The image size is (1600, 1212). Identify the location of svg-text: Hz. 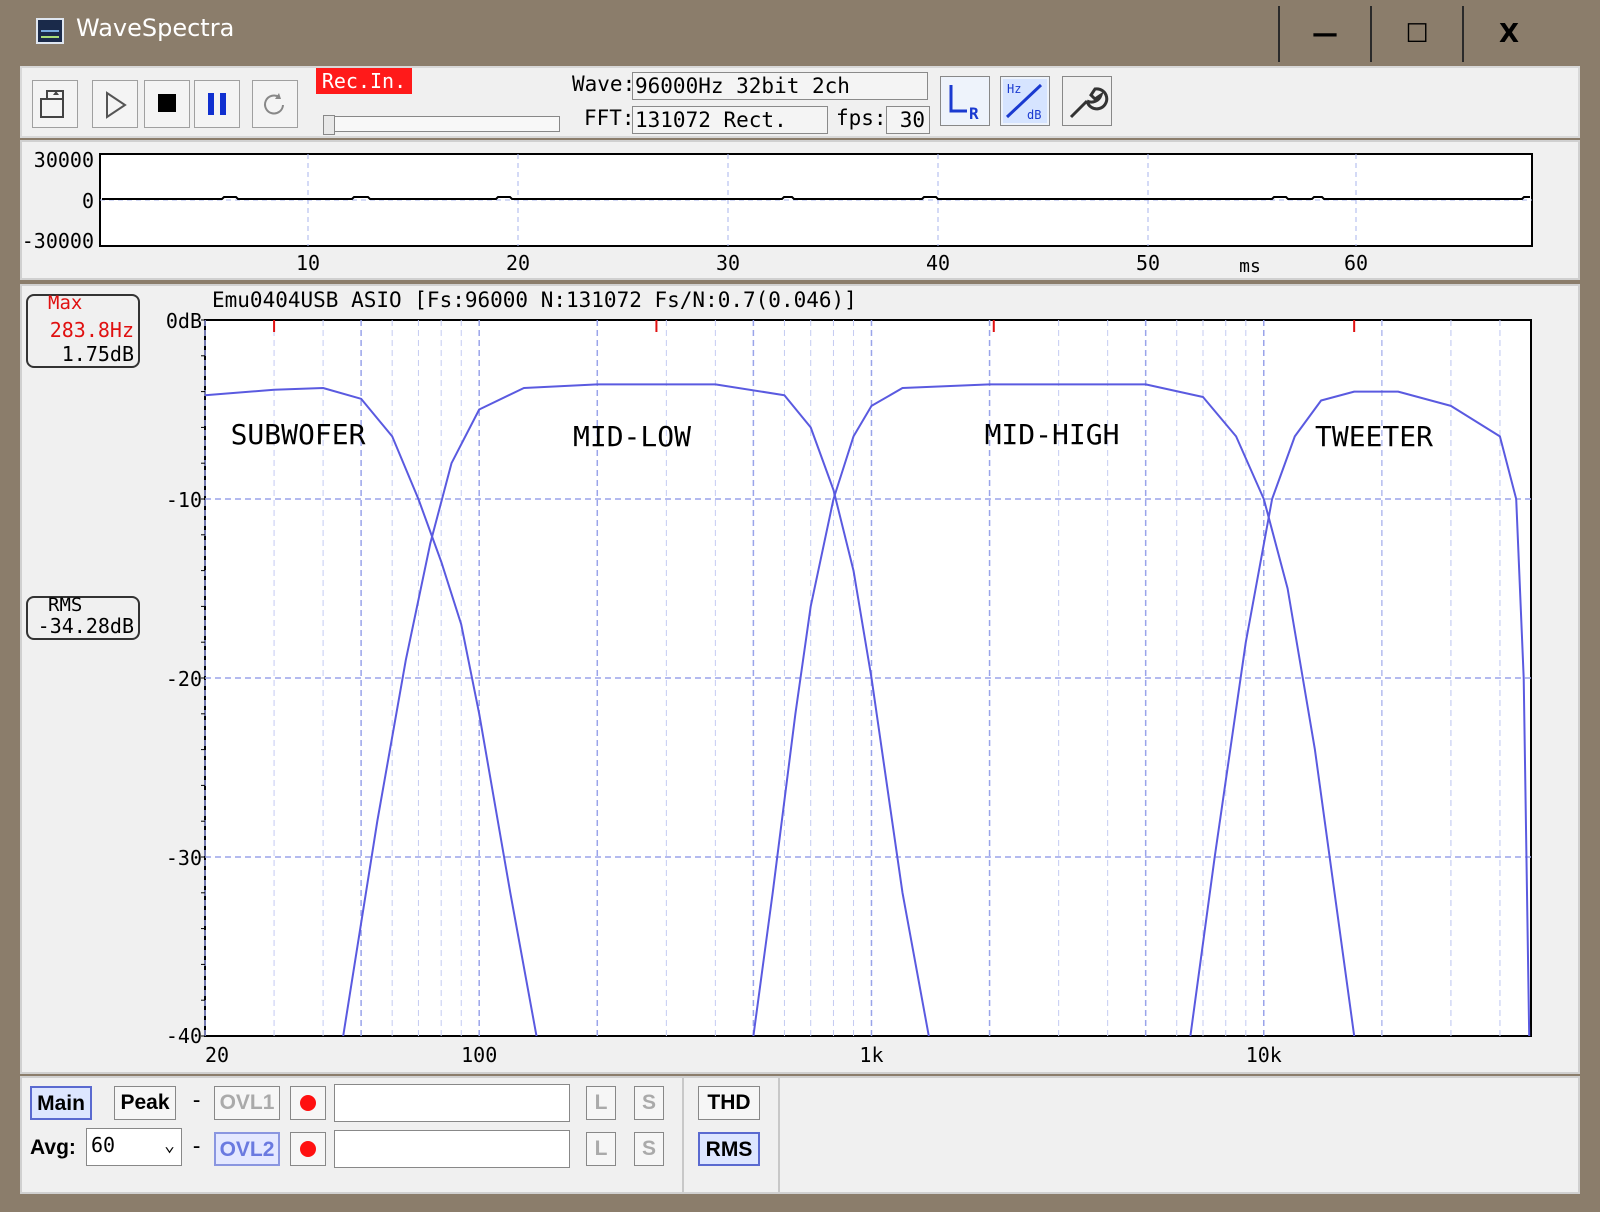
(1014, 89).